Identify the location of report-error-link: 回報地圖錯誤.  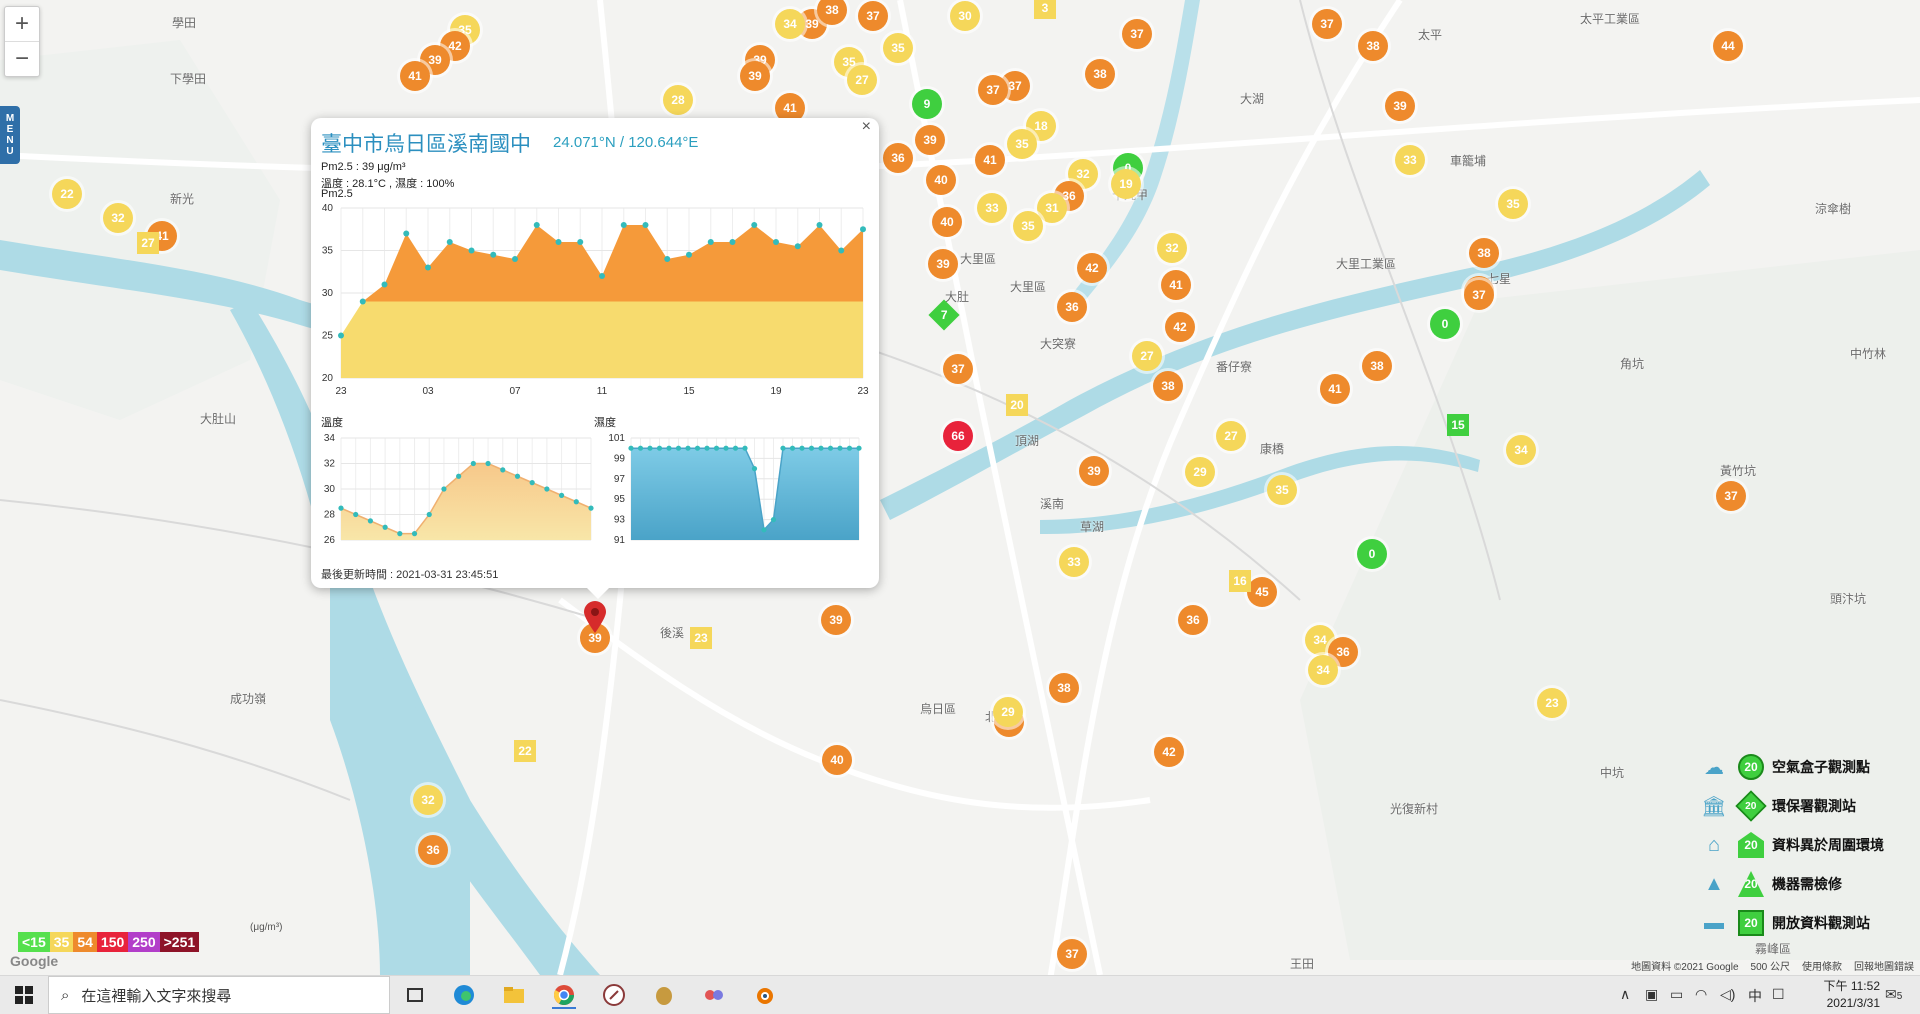
(1884, 965).